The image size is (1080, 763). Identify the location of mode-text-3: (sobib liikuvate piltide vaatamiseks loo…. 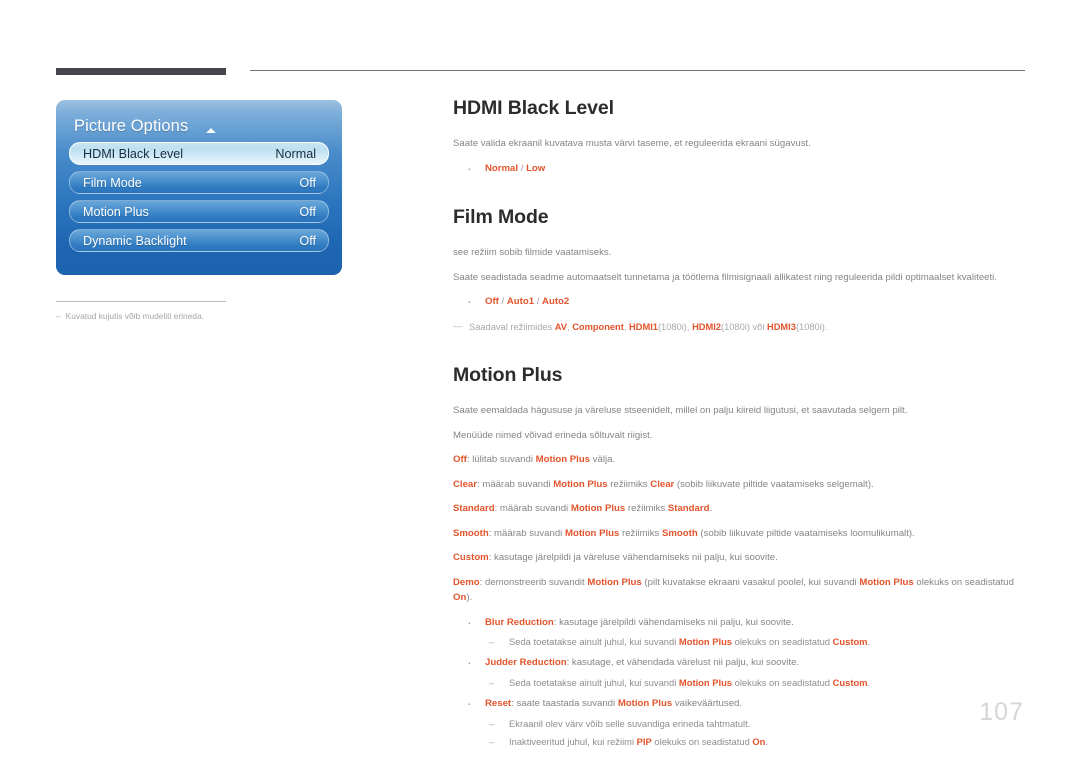
(806, 533).